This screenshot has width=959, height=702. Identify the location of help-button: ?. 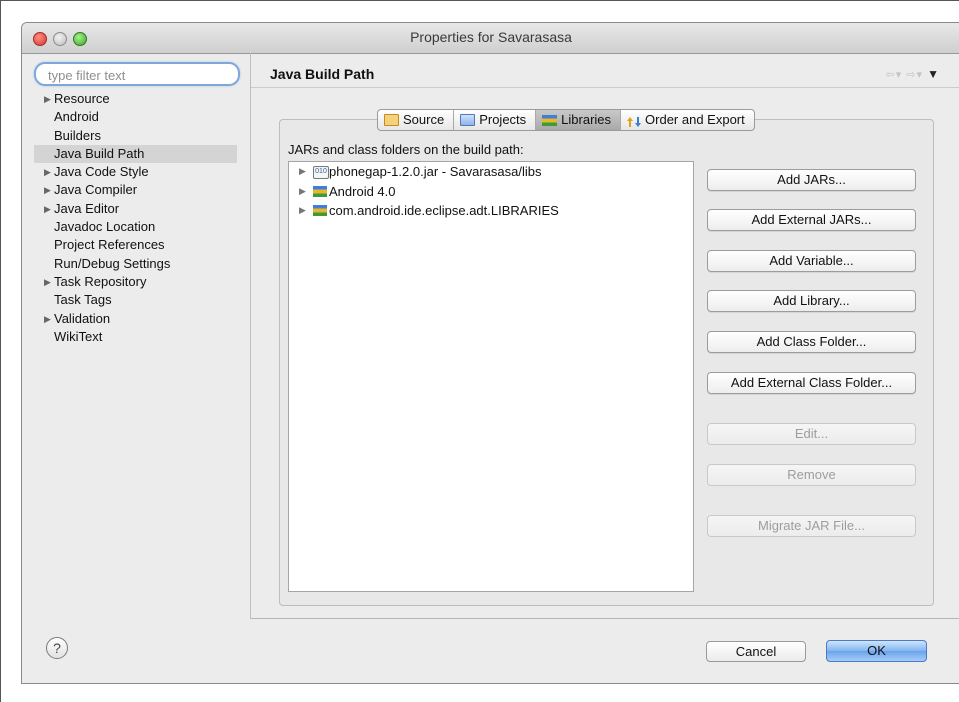
(57, 648).